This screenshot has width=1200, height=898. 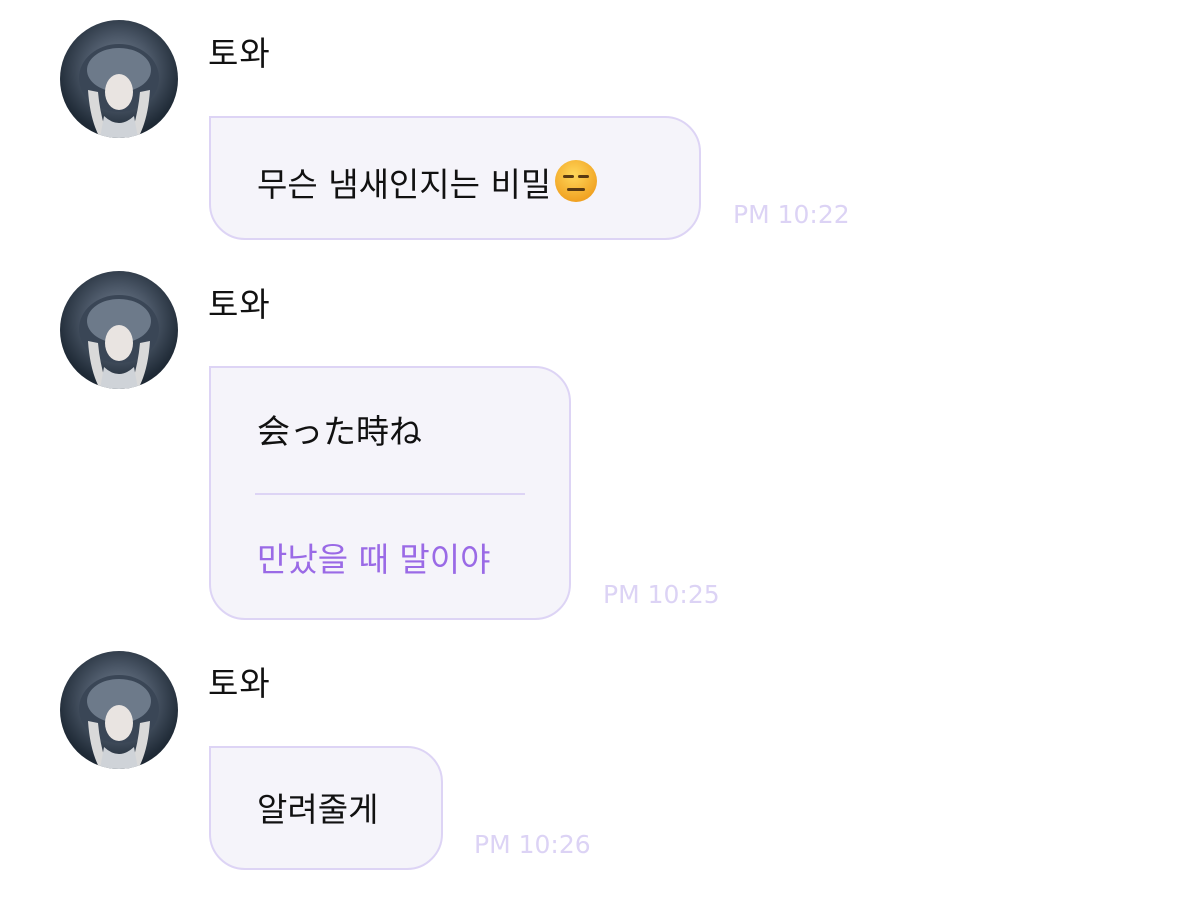 I want to click on message-bubble: 무슨 냄새인지는 비밀, so click(x=455, y=178).